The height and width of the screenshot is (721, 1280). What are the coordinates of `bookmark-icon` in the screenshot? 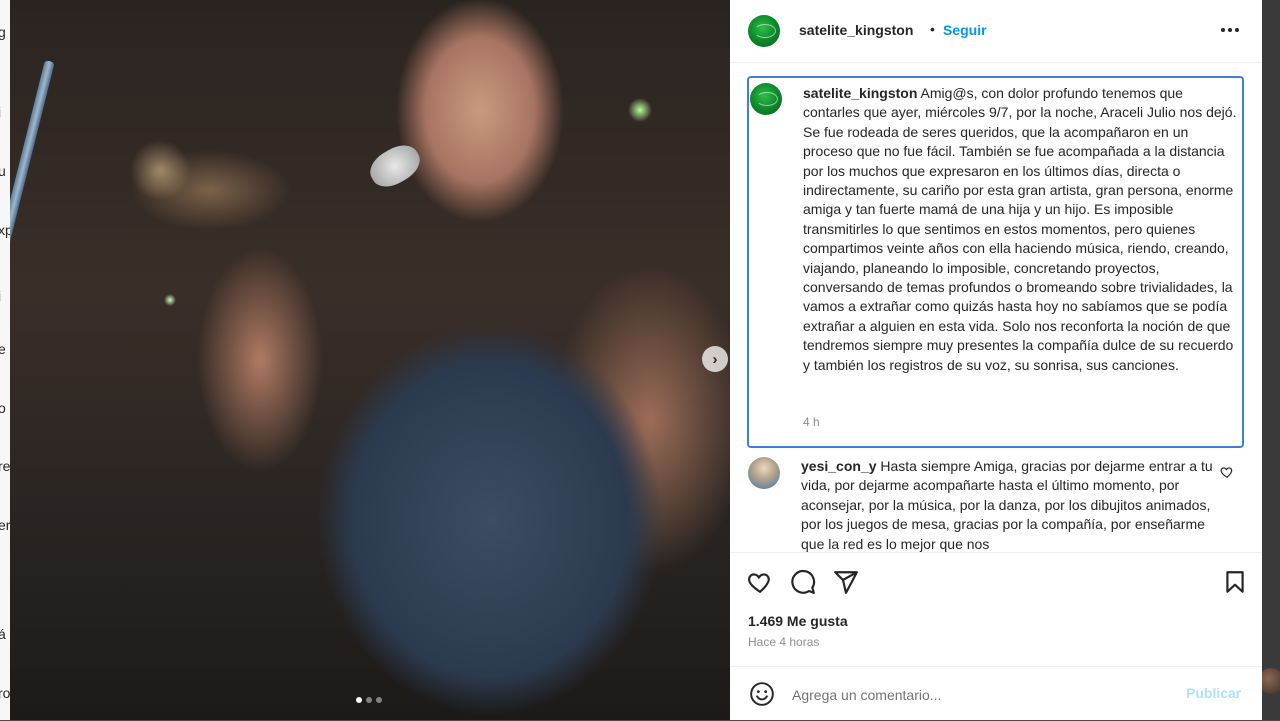 It's located at (1235, 582).